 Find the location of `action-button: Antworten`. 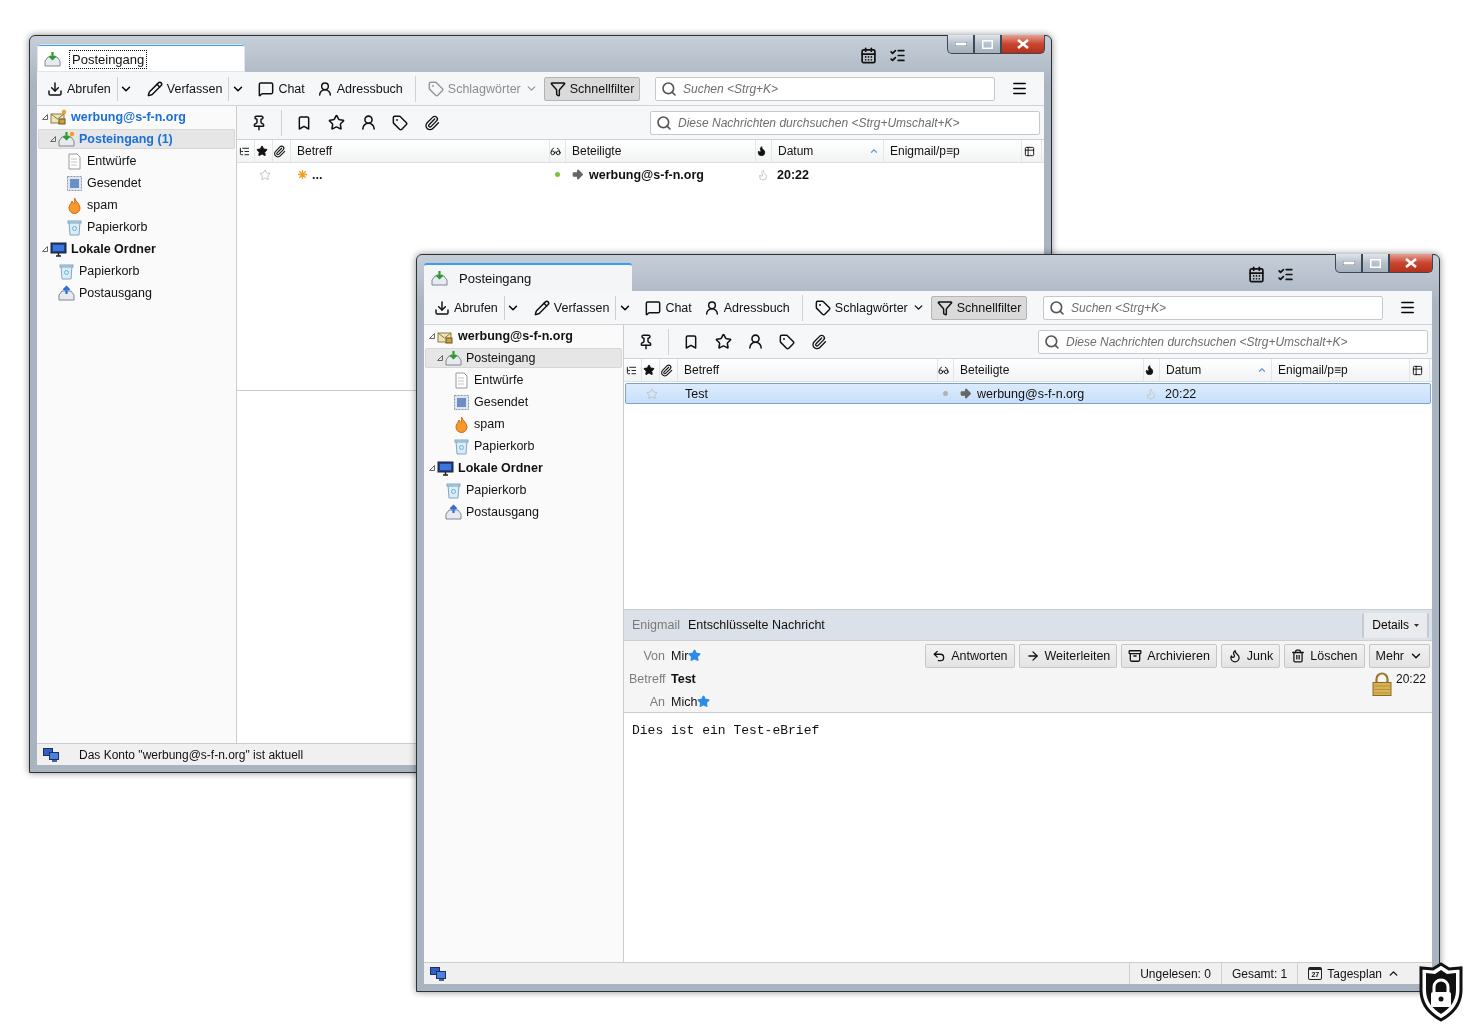

action-button: Antworten is located at coordinates (970, 656).